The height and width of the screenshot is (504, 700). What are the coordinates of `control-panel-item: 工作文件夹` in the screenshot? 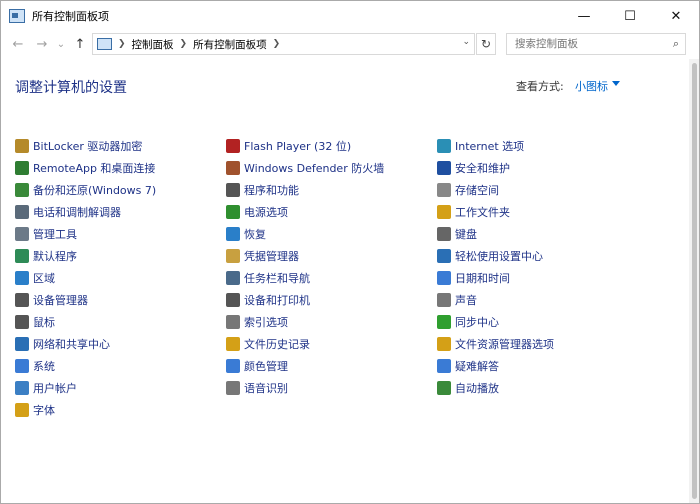 It's located at (541, 212).